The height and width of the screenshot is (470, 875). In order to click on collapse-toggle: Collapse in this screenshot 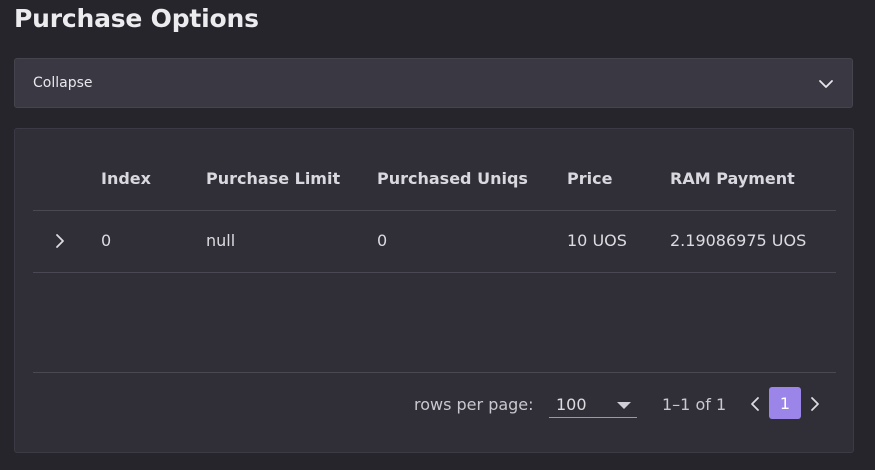, I will do `click(433, 83)`.